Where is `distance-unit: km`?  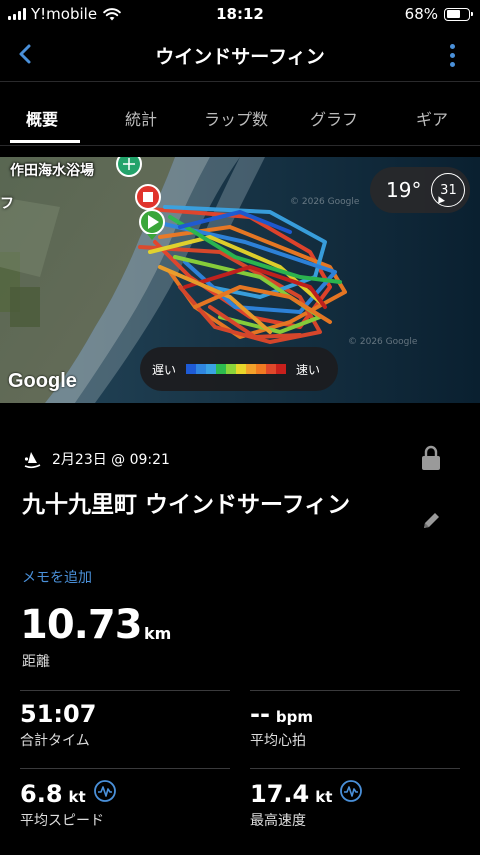
distance-unit: km is located at coordinates (158, 633).